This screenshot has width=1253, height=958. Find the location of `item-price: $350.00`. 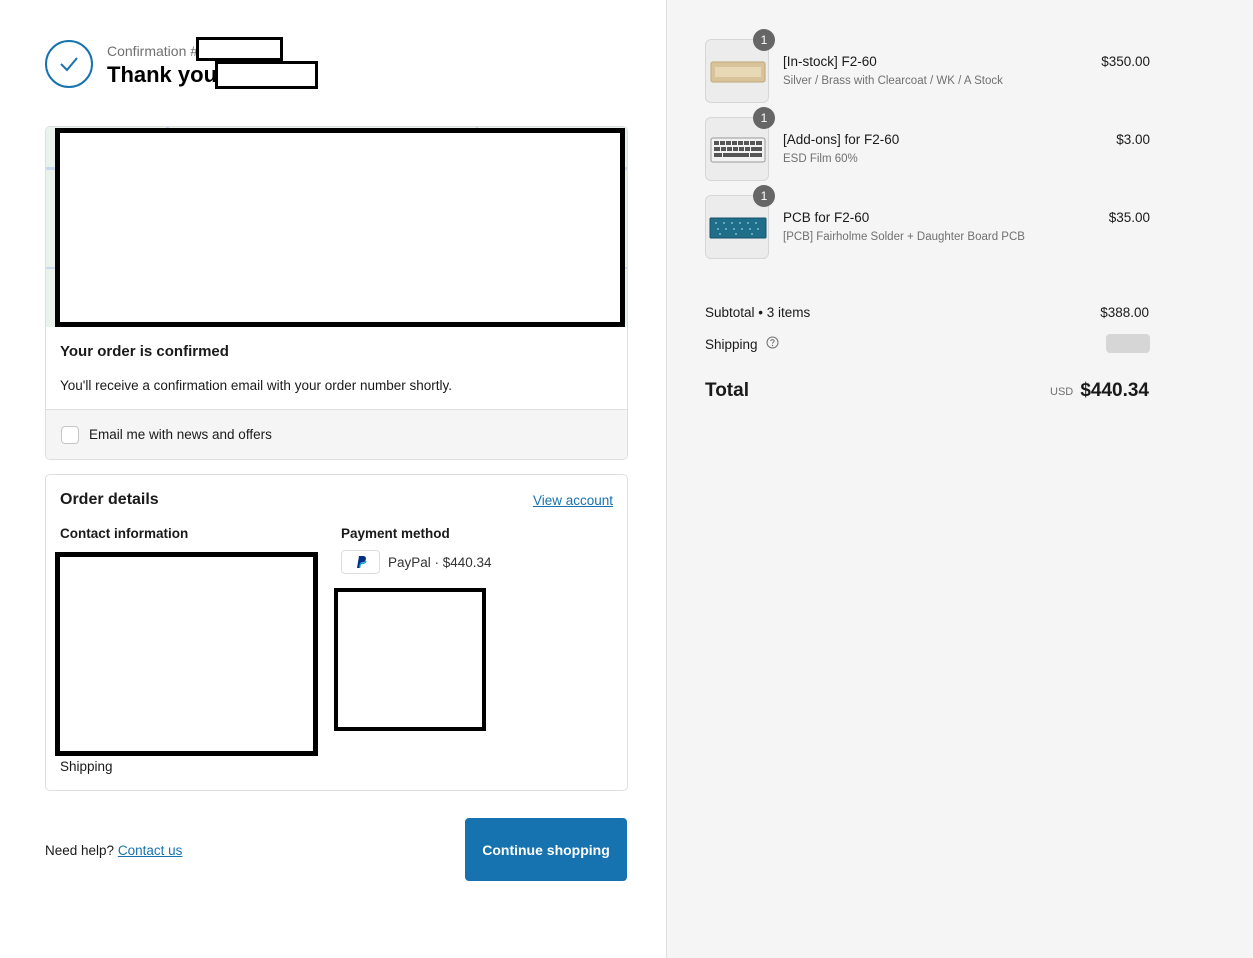

item-price: $350.00 is located at coordinates (1125, 61).